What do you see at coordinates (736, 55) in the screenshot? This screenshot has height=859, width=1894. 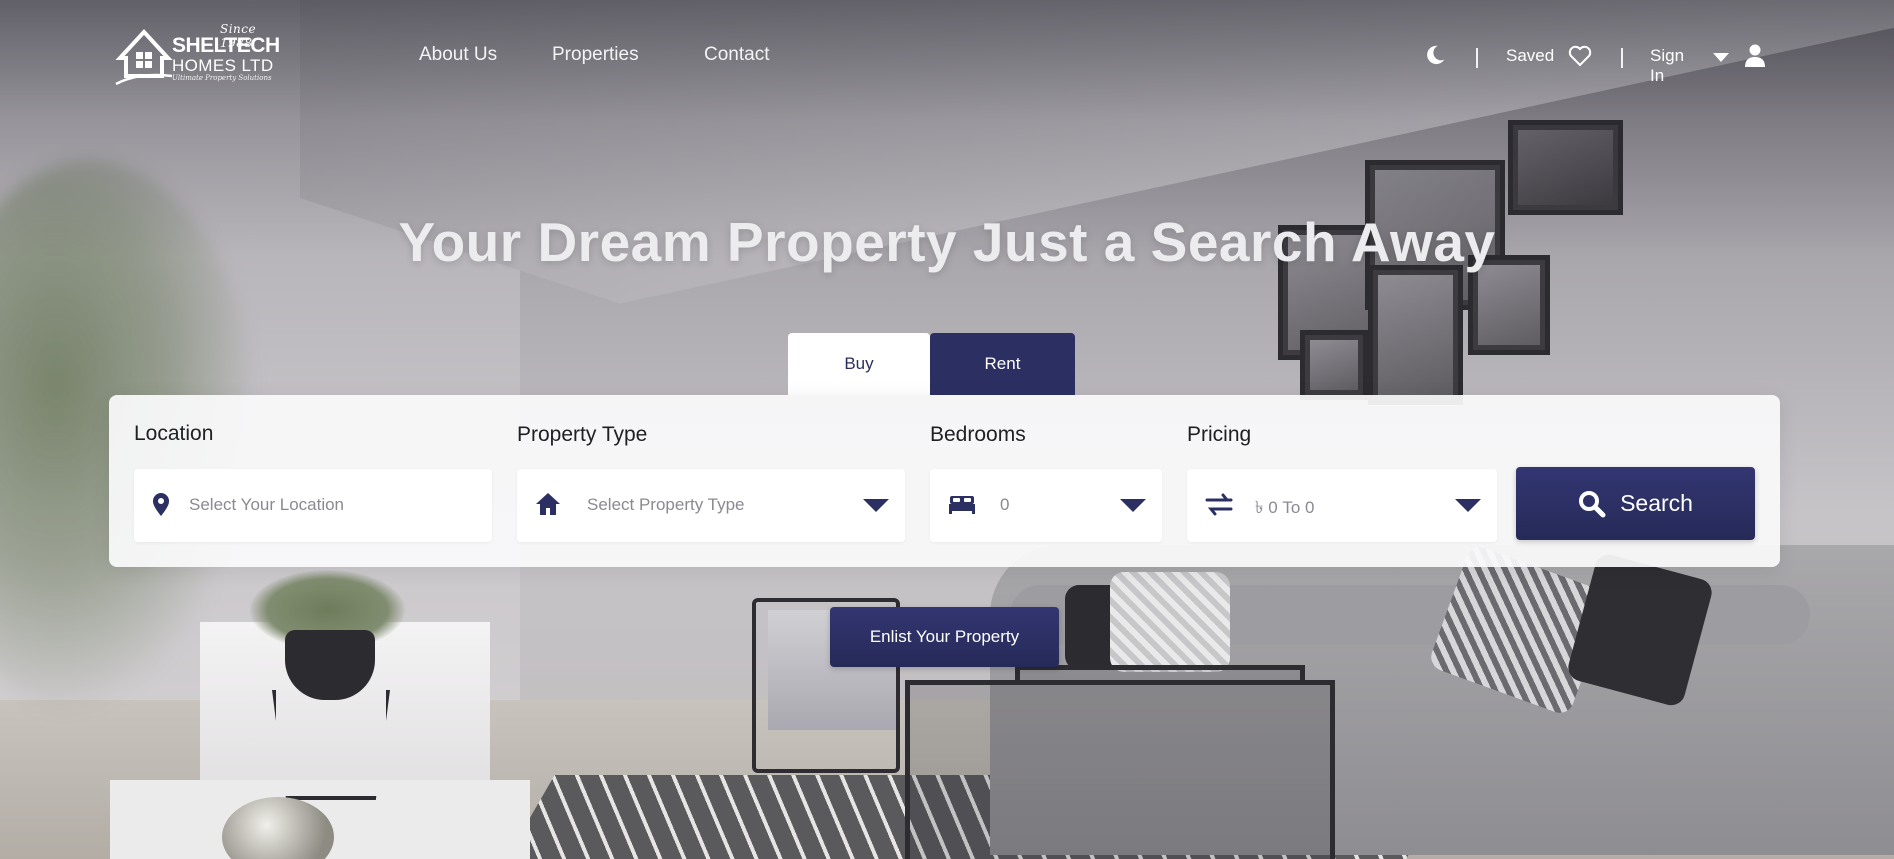 I see `nav-contact: Contact` at bounding box center [736, 55].